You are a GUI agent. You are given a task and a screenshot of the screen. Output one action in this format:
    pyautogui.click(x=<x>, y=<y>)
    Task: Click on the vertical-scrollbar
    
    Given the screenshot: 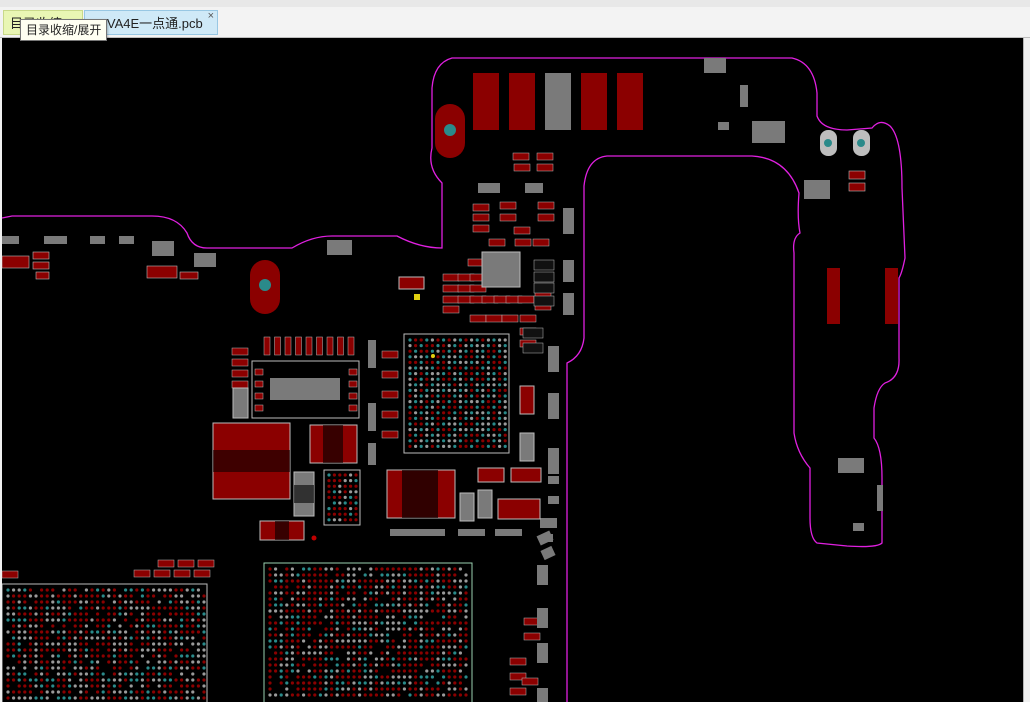 What is the action you would take?
    pyautogui.click(x=1026, y=370)
    